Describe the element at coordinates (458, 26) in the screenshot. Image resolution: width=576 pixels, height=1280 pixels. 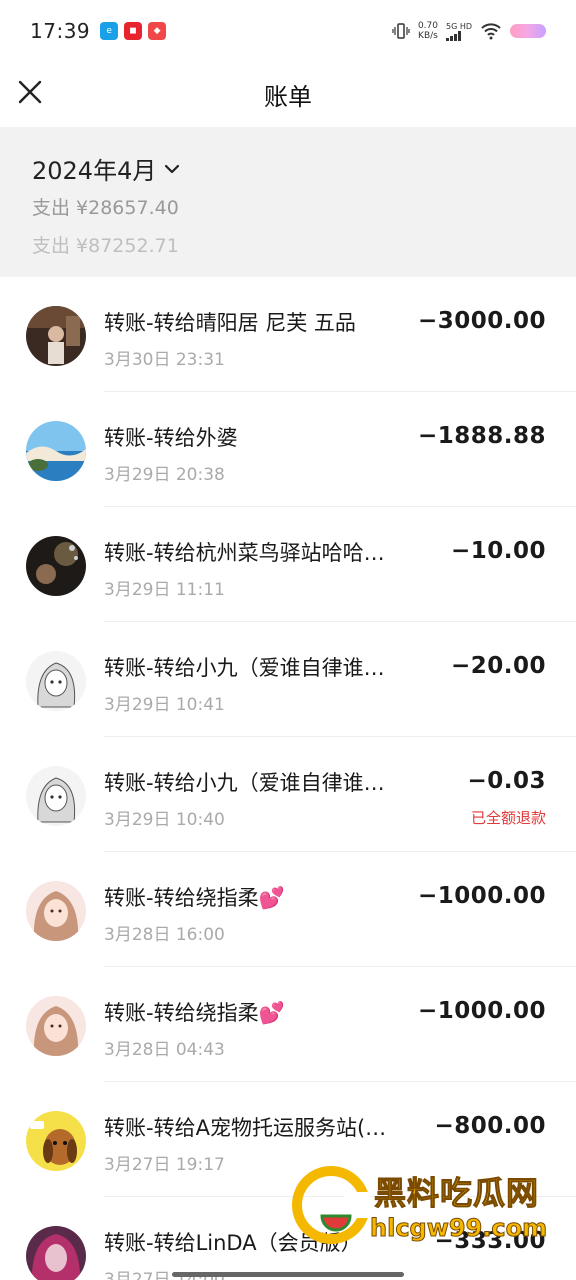
I see `signal-label: 5G HD` at that location.